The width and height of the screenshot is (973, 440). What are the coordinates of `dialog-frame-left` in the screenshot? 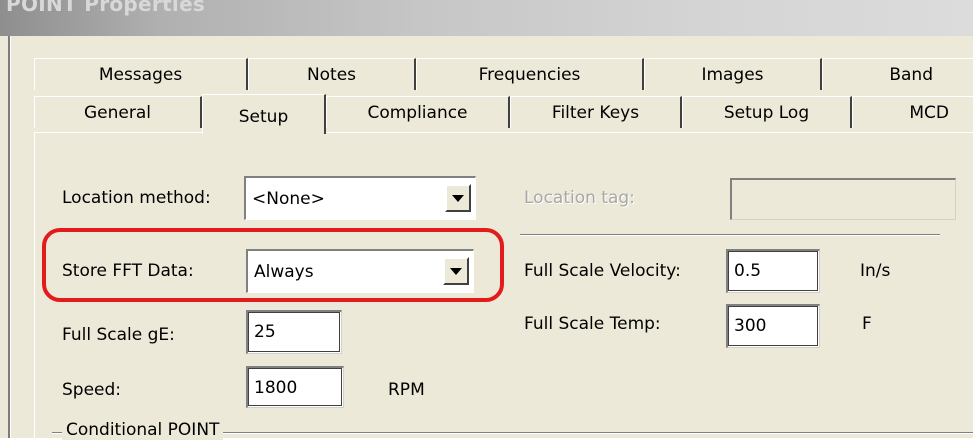 It's located at (9, 237).